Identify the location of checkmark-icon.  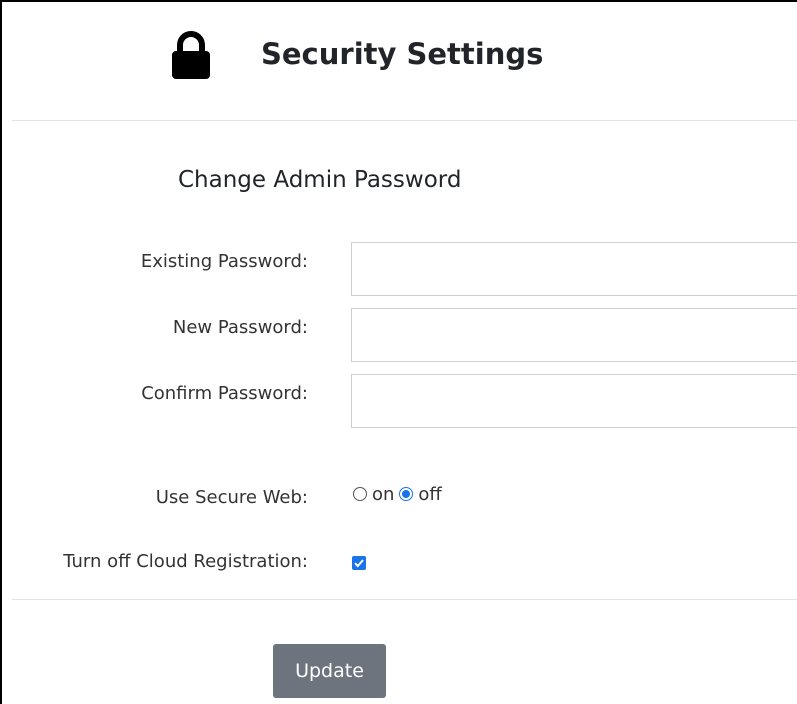
(359, 563).